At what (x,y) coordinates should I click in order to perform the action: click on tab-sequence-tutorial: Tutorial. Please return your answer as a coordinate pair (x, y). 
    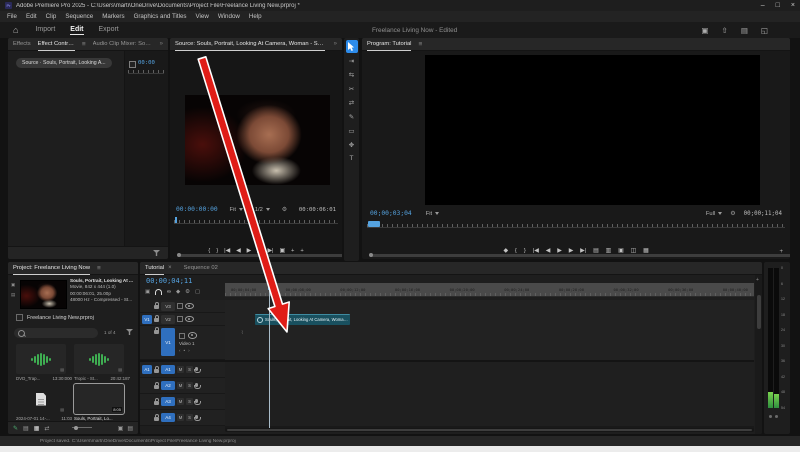
    Looking at the image, I should click on (155, 268).